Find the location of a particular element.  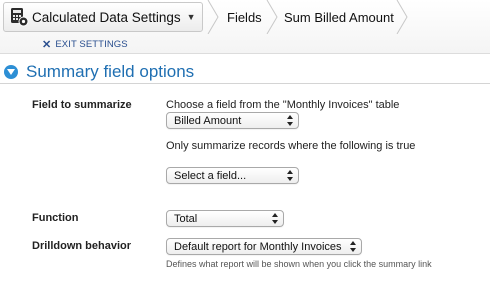

section-title: Summary field options is located at coordinates (110, 71).